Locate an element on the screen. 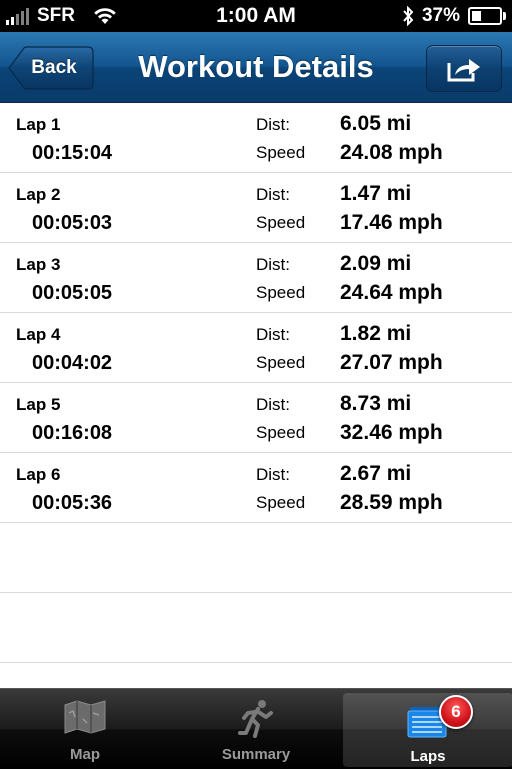 This screenshot has width=512, height=769. speed-value: 32.46 mph is located at coordinates (391, 432).